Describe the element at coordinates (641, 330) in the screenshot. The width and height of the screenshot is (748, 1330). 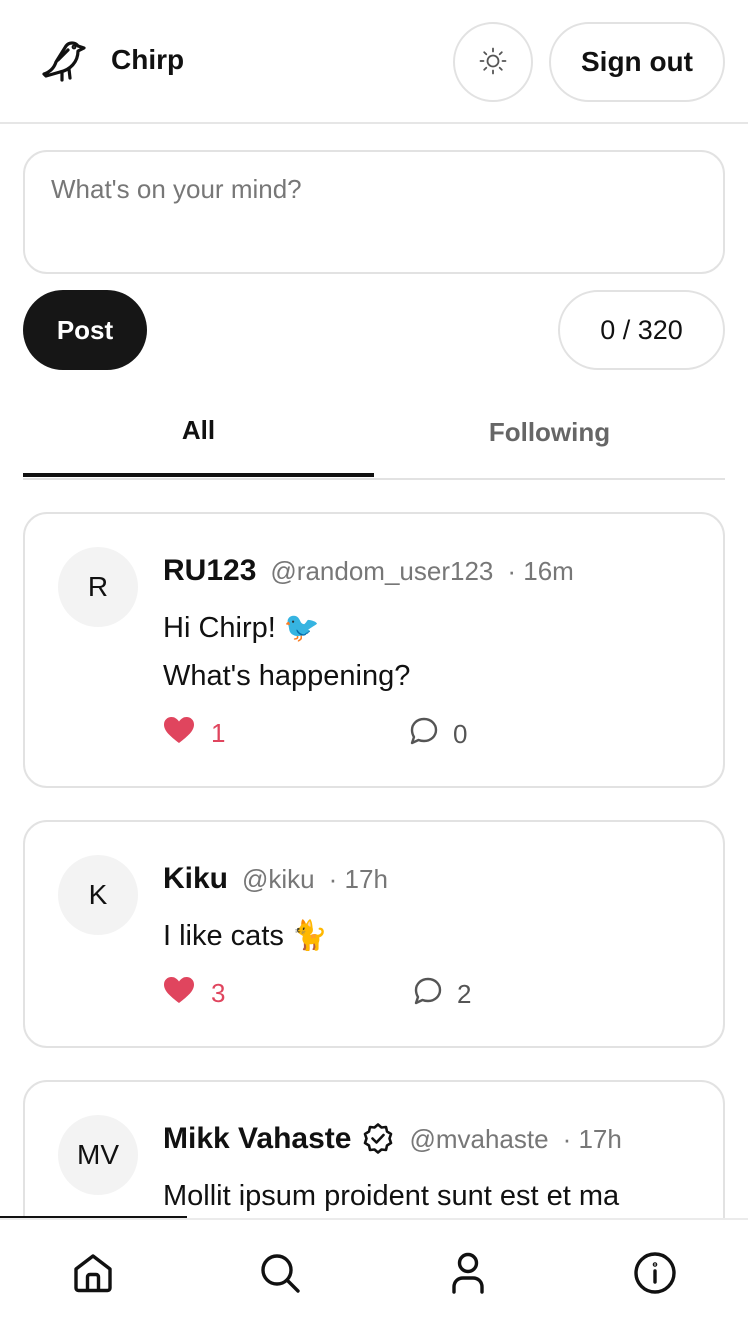
I see `character-counter: 0 / 320` at that location.